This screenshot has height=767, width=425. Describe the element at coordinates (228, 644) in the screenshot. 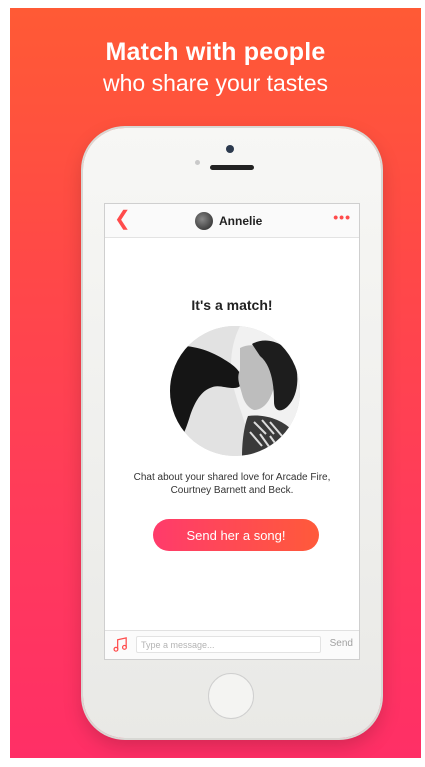

I see `message-input` at that location.